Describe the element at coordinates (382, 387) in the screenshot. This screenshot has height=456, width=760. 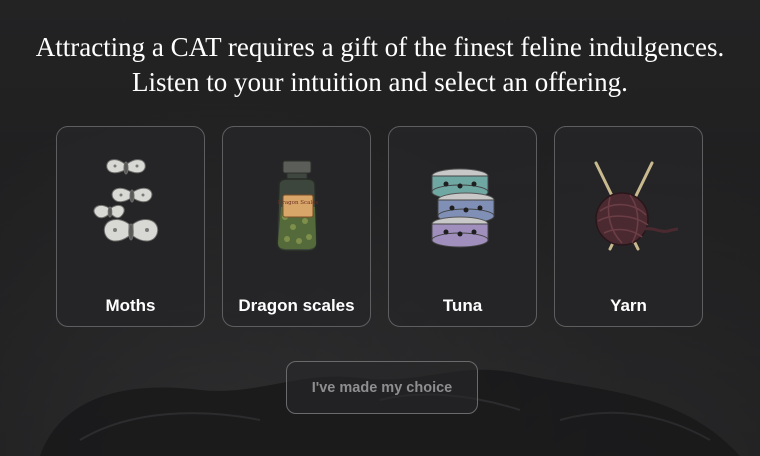
I see `confirm-choice-button: I've made my choice` at that location.